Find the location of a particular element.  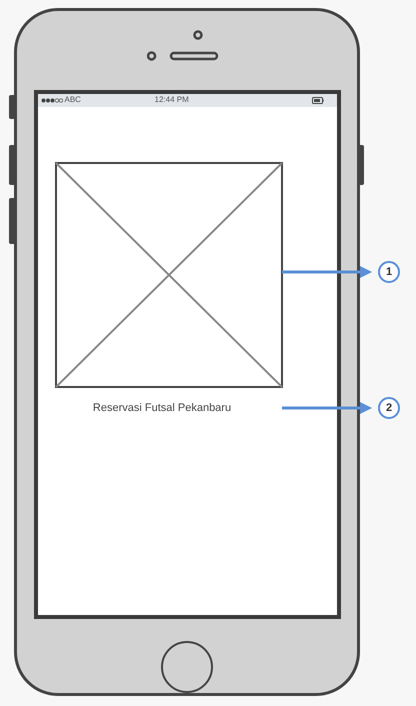

annotation-number: 2 is located at coordinates (389, 408).